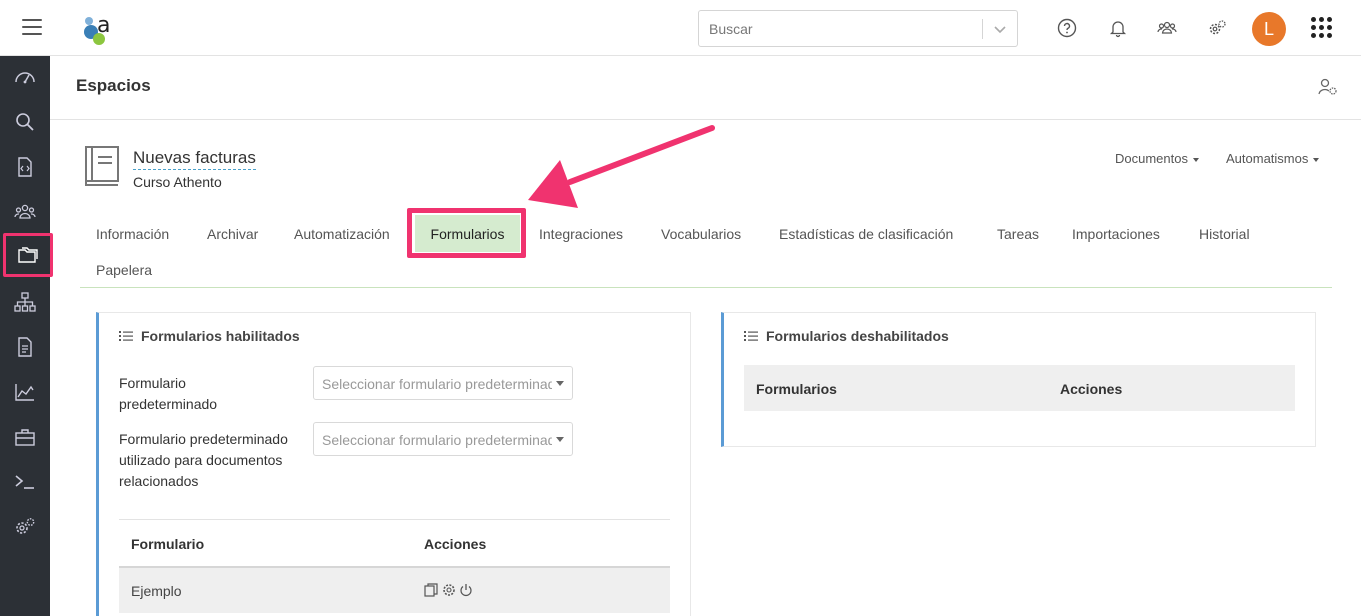 The width and height of the screenshot is (1361, 616). I want to click on sidebar-item-code-document, so click(25, 167).